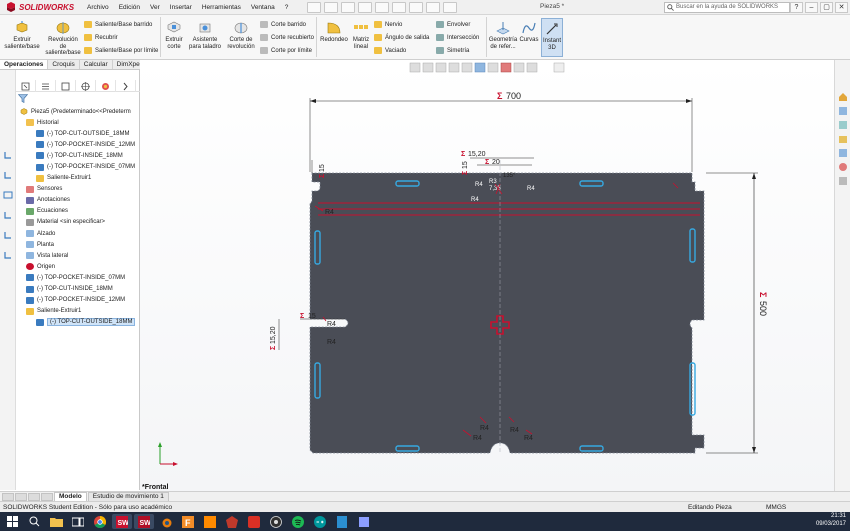 The image size is (850, 531). What do you see at coordinates (361, 35) in the screenshot?
I see `matriz-lineal-button: Matriz lineal` at bounding box center [361, 35].